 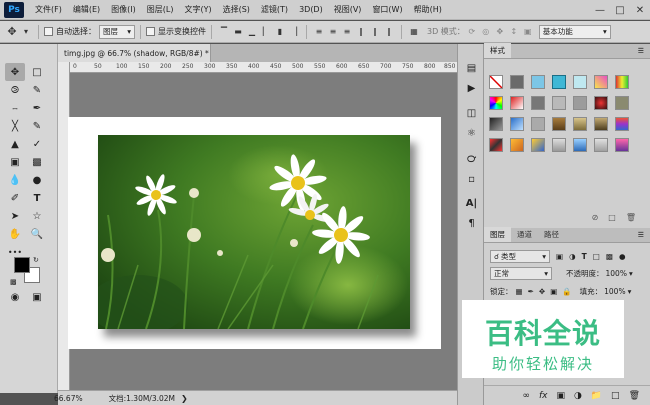 What do you see at coordinates (86, 9) in the screenshot?
I see `menu-edit: 编辑(E)` at bounding box center [86, 9].